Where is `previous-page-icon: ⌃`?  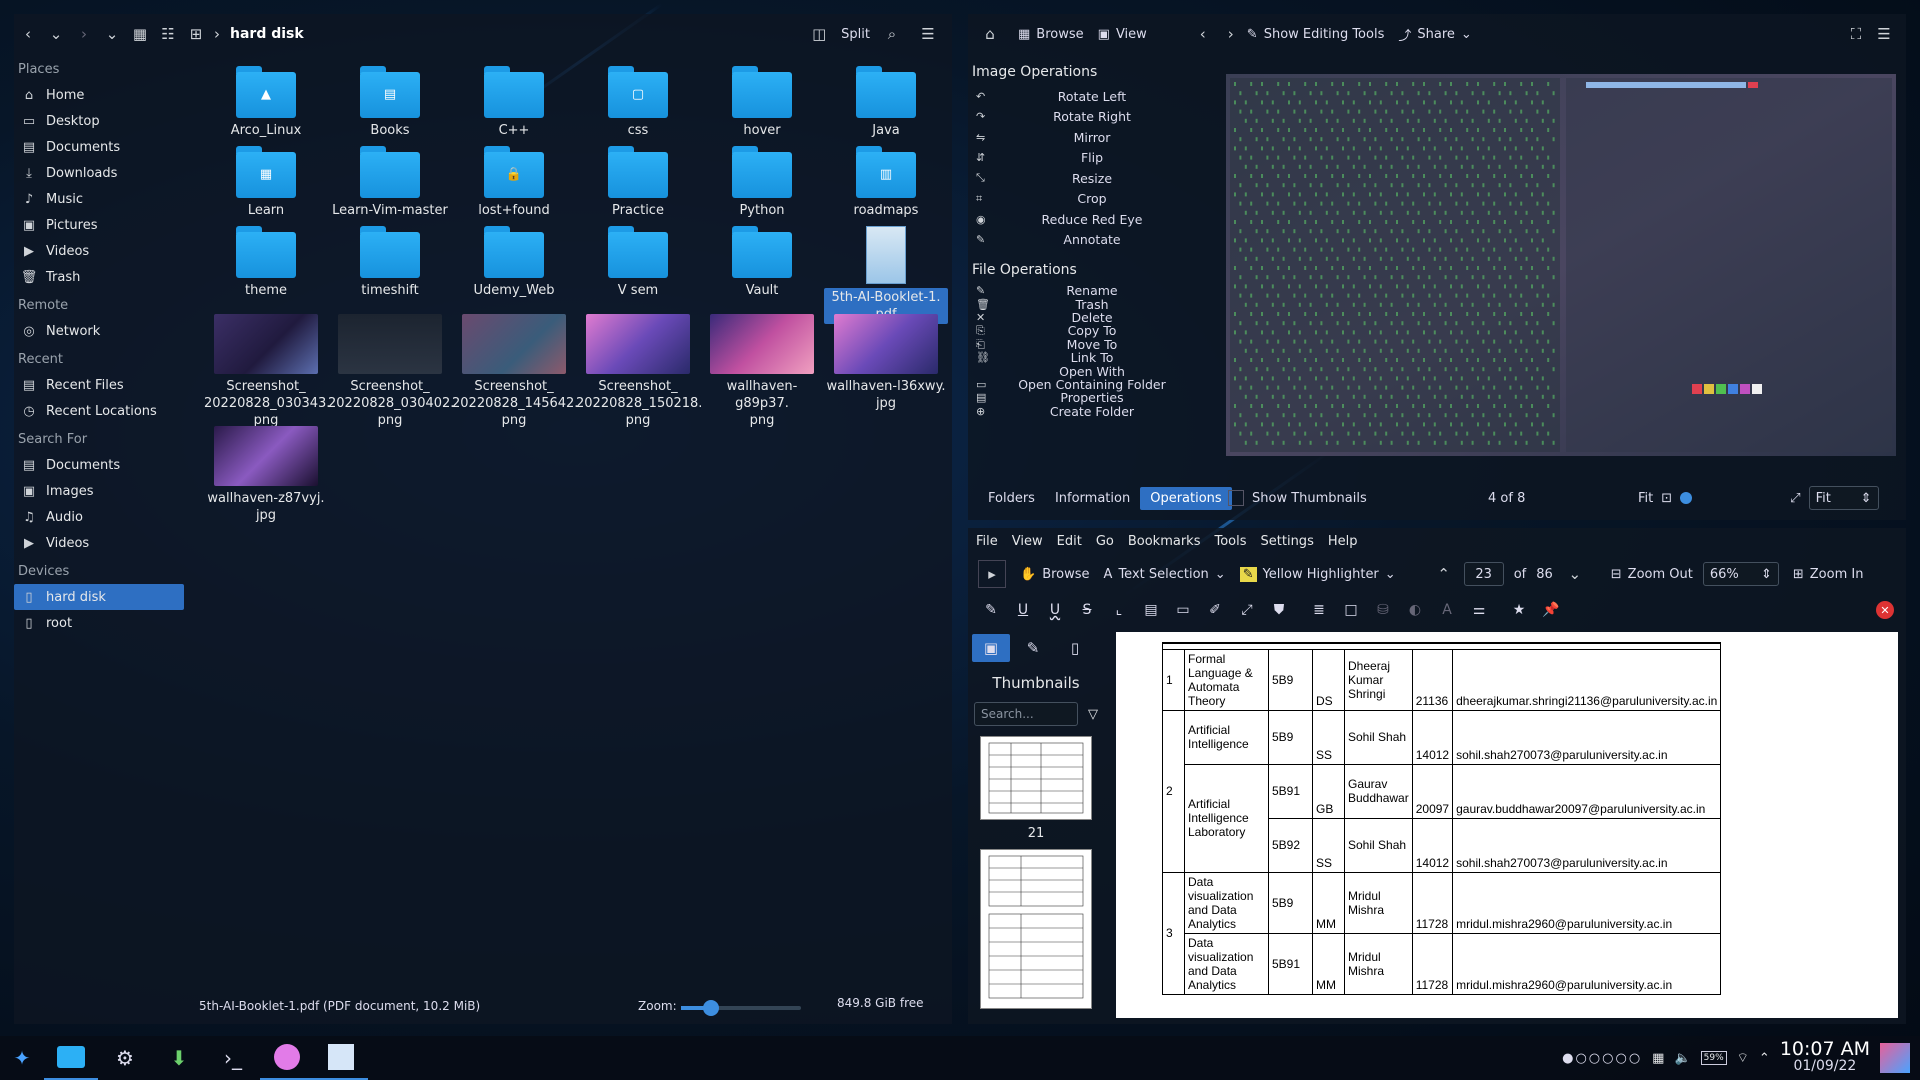
previous-page-icon: ⌃ is located at coordinates (1444, 574).